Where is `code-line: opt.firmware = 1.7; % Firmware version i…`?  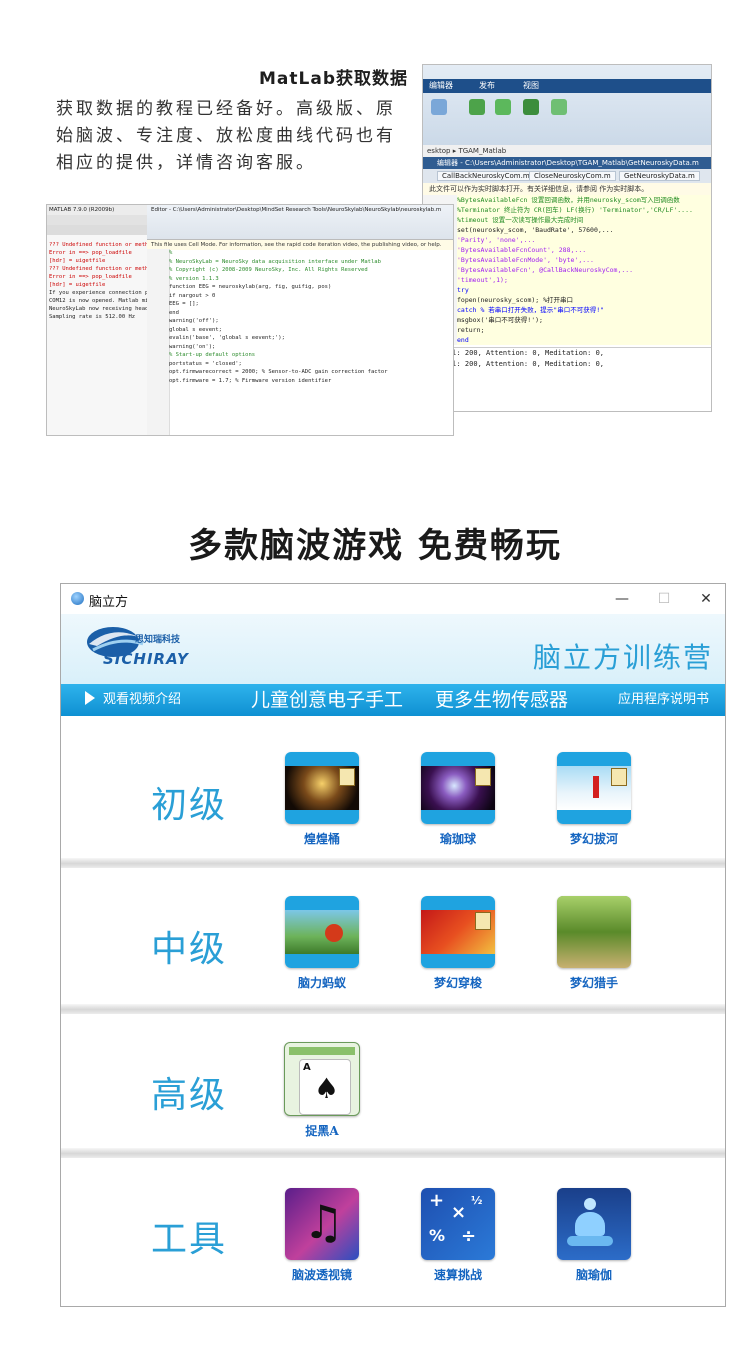
code-line: opt.firmware = 1.7; % Firmware version i… is located at coordinates (250, 380).